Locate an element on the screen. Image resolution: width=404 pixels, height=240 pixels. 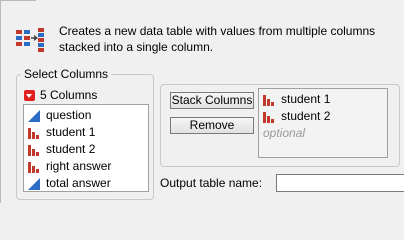
stacked-column-name: student 1 is located at coordinates (306, 99).